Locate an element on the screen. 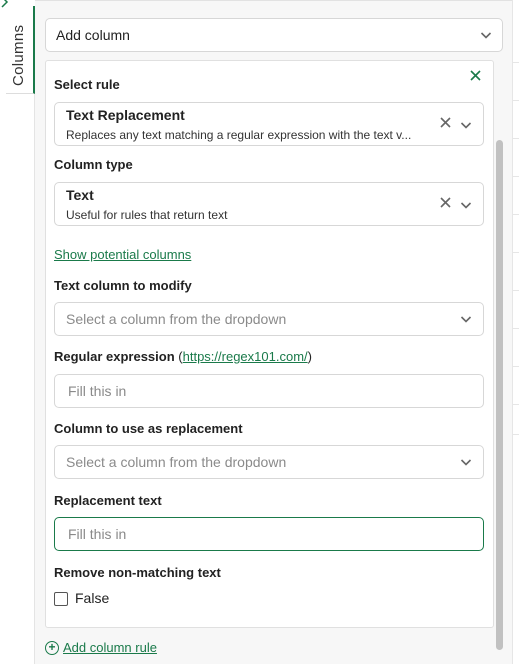  replacement-column-select: Select a column from the dropdown is located at coordinates (269, 462).